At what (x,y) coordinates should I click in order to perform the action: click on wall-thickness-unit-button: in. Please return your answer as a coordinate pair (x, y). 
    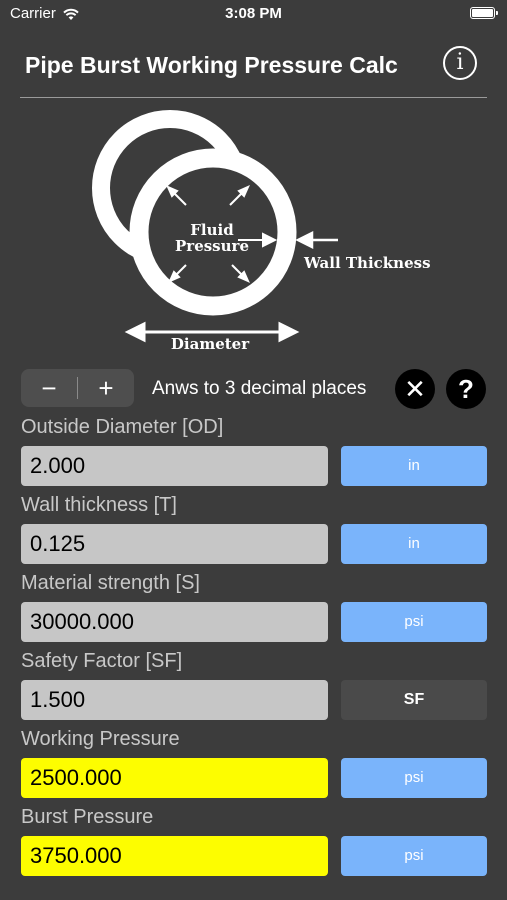
    Looking at the image, I should click on (414, 544).